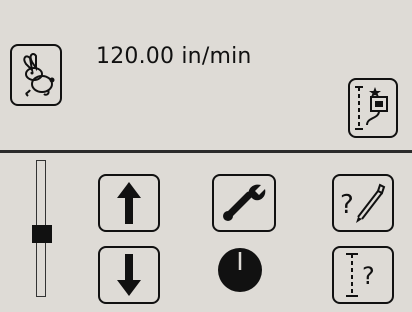 Image resolution: width=412 pixels, height=312 pixels. I want to click on wrench-icon, so click(244, 202).